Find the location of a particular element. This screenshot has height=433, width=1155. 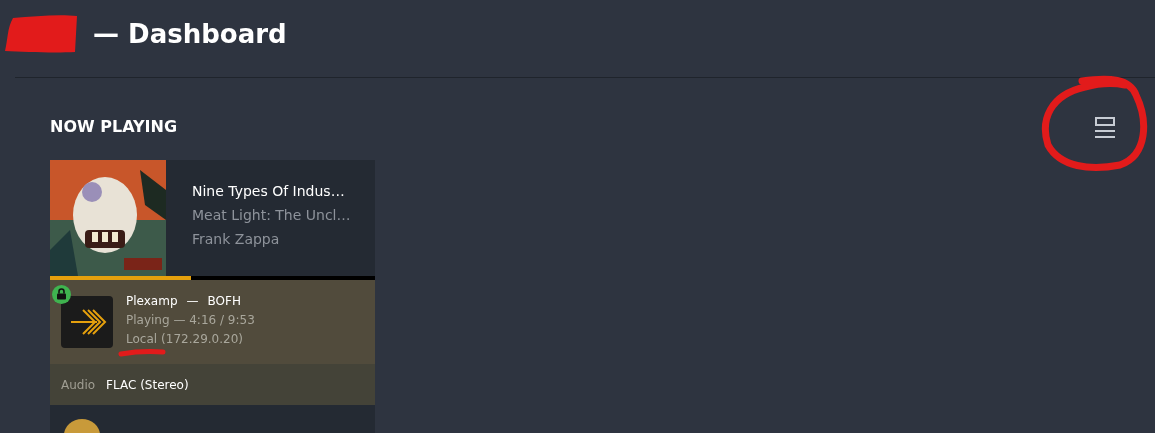

underline-mark is located at coordinates (142, 353).